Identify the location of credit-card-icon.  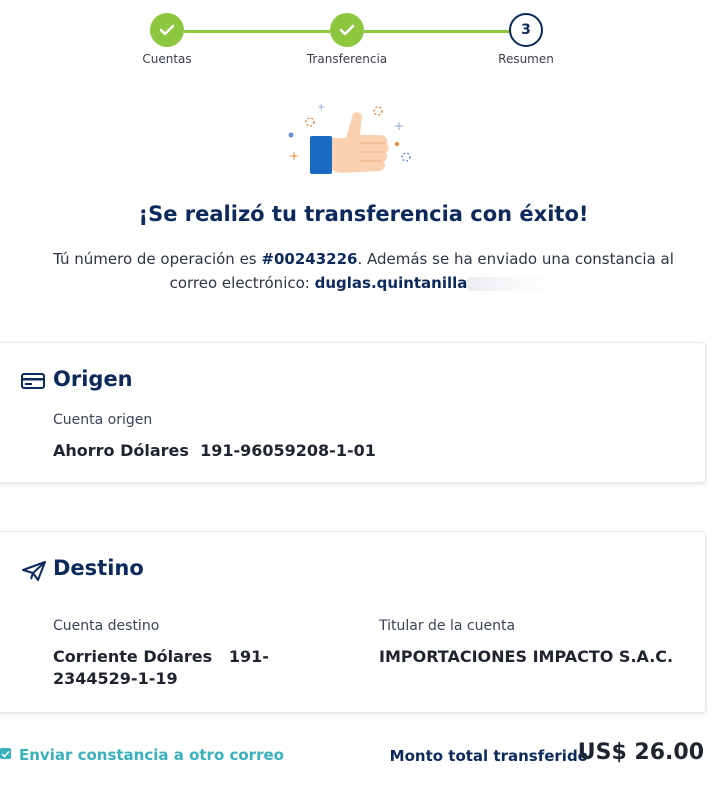
(33, 383).